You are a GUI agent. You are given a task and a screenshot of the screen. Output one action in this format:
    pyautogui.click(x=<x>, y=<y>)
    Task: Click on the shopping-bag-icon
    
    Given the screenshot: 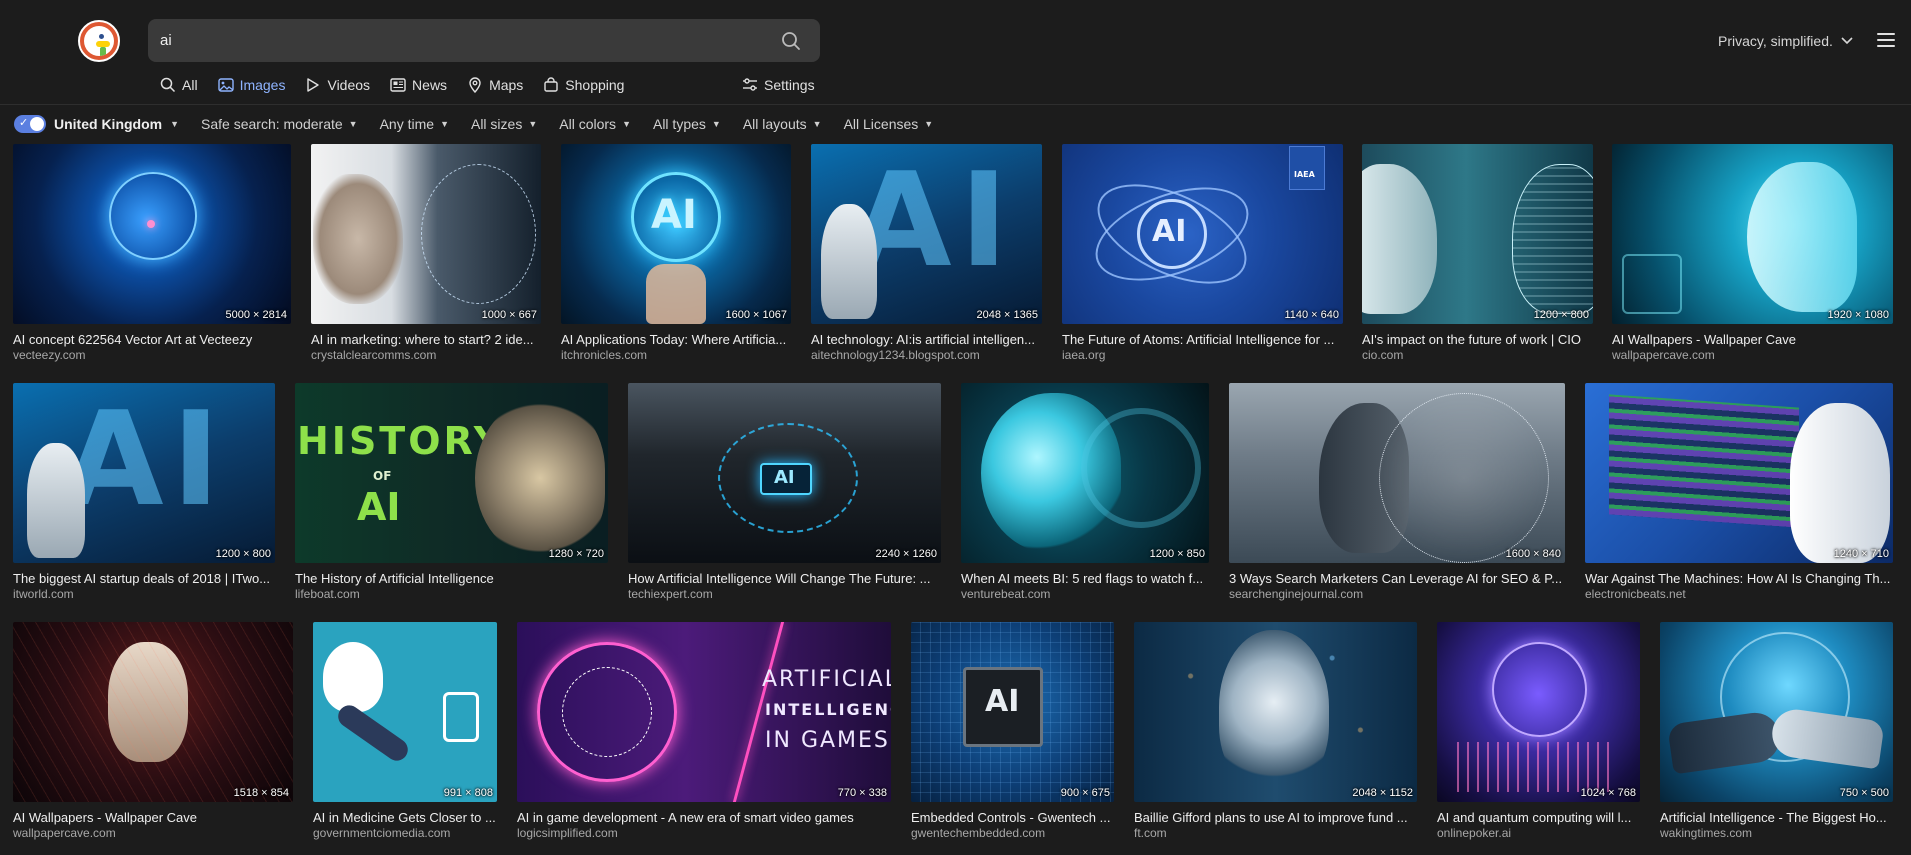 What is the action you would take?
    pyautogui.click(x=551, y=84)
    